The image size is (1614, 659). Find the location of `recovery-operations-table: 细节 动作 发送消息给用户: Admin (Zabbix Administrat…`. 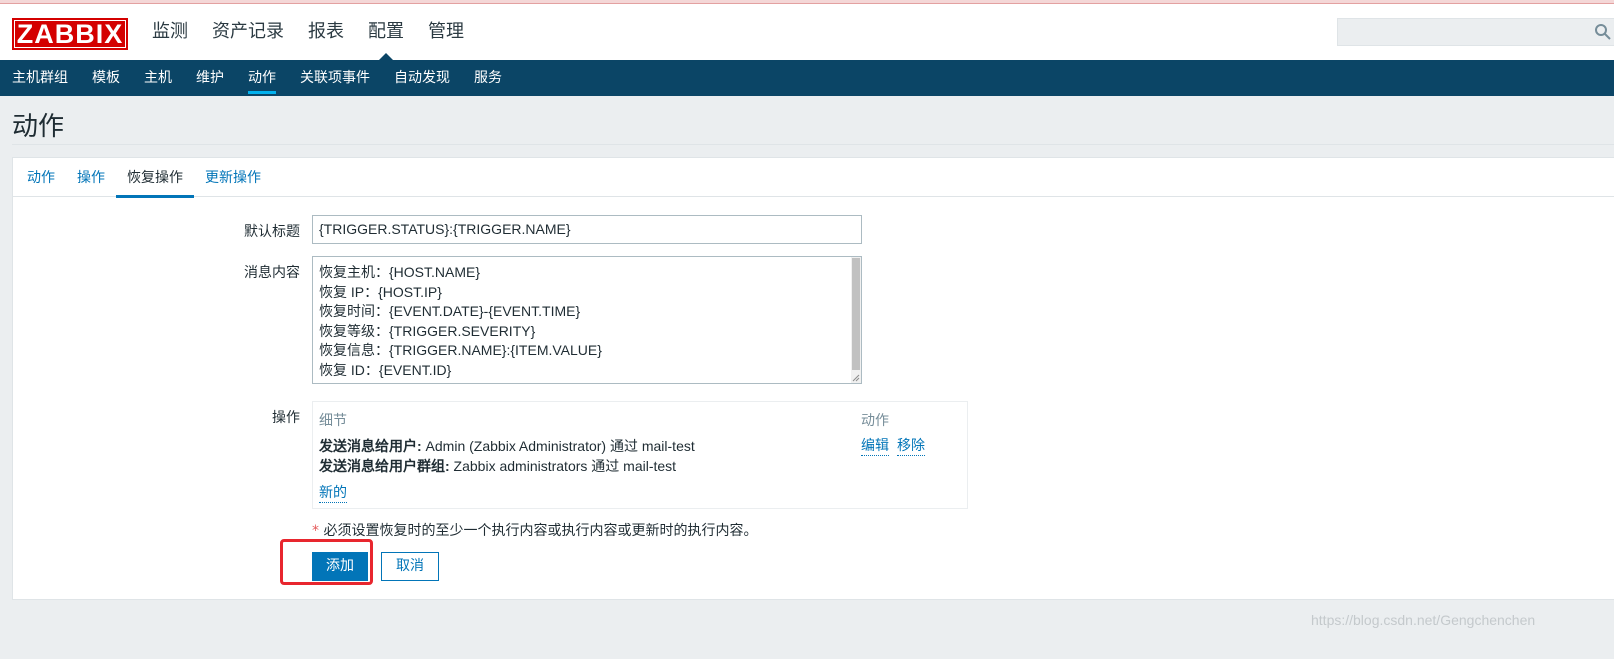

recovery-operations-table: 细节 动作 发送消息给用户: Admin (Zabbix Administrat… is located at coordinates (640, 455).